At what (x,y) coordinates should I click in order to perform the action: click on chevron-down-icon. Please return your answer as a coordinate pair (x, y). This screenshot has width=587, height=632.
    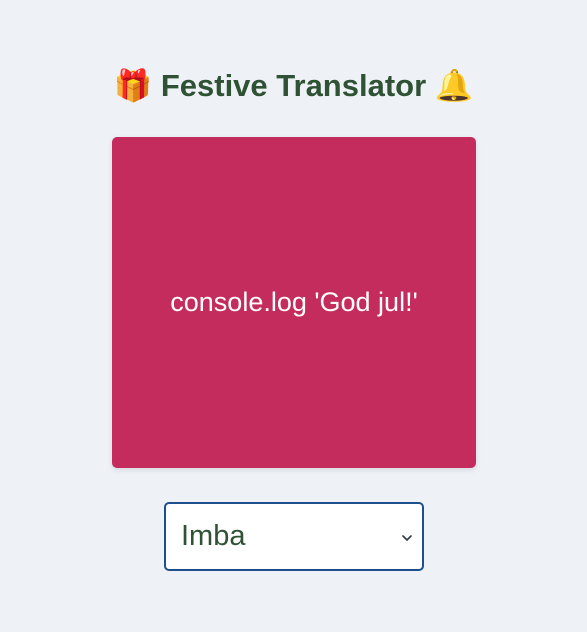
    Looking at the image, I should click on (407, 537).